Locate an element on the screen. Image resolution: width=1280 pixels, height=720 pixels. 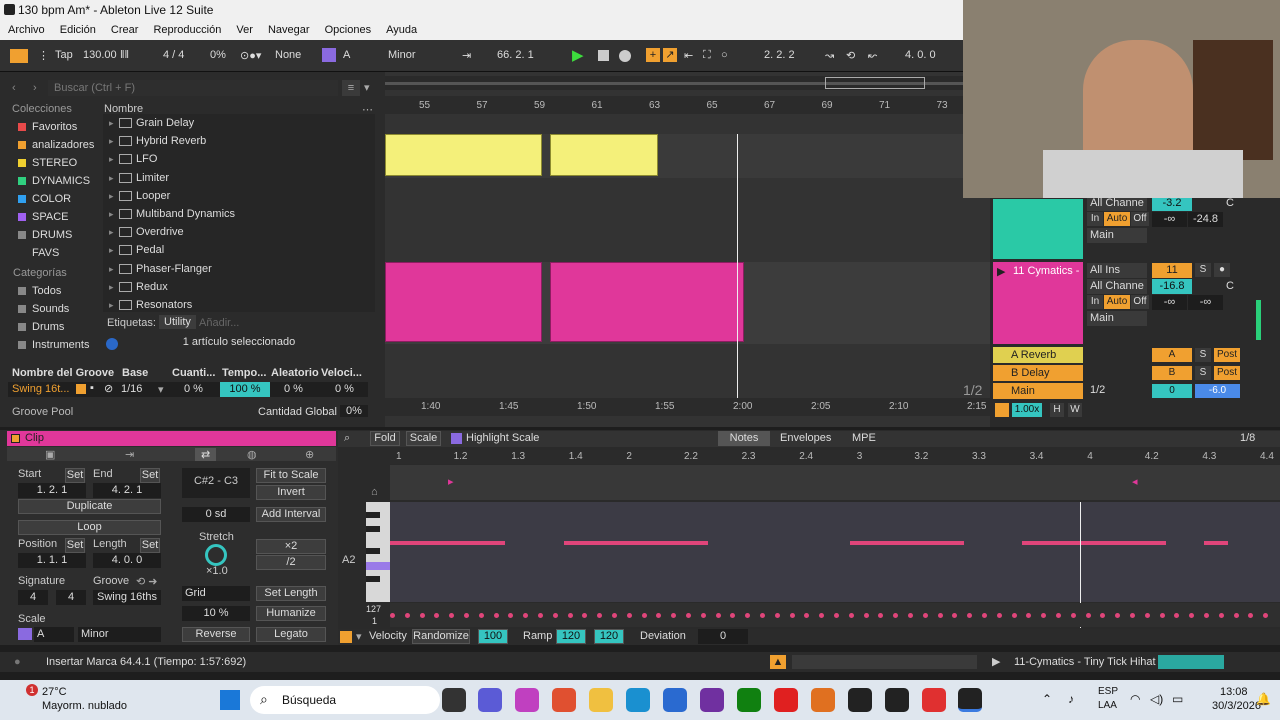
track-11-off: Off is located at coordinates (1140, 302).